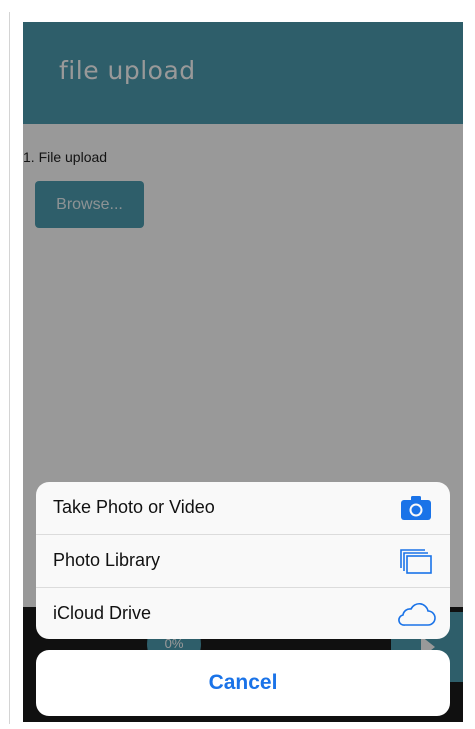  Describe the element at coordinates (134, 507) in the screenshot. I see `sheet-item-label: Take Photo or Video` at that location.